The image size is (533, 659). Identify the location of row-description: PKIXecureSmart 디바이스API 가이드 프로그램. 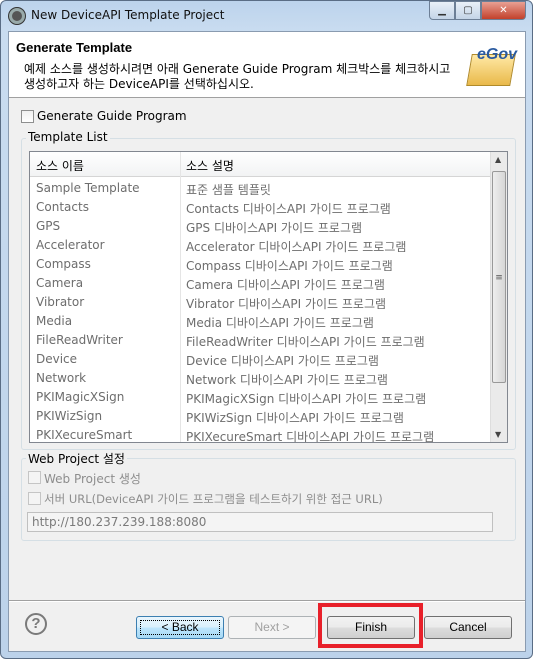
(310, 436).